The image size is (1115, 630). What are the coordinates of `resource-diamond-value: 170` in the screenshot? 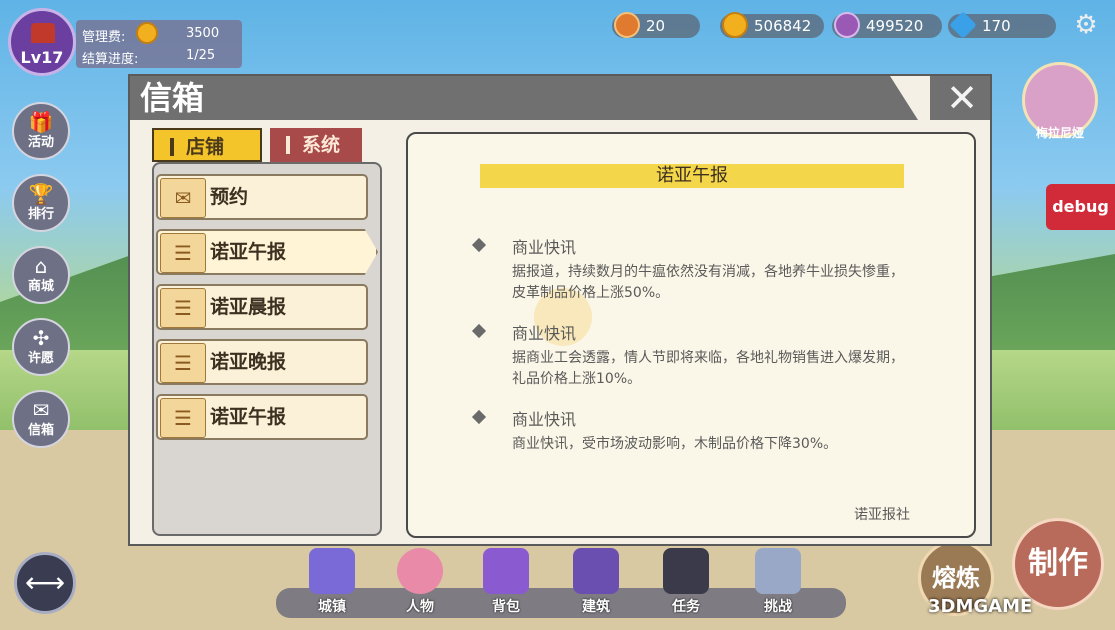 It's located at (996, 26).